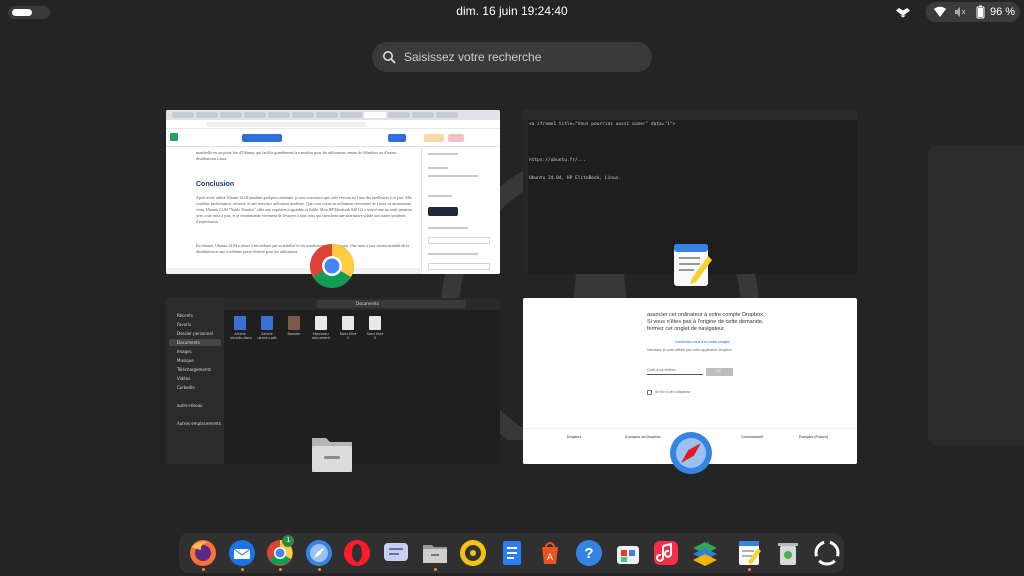 The image size is (1024, 576). Describe the element at coordinates (473, 553) in the screenshot. I see `dock-rhythmbox-icon` at that location.